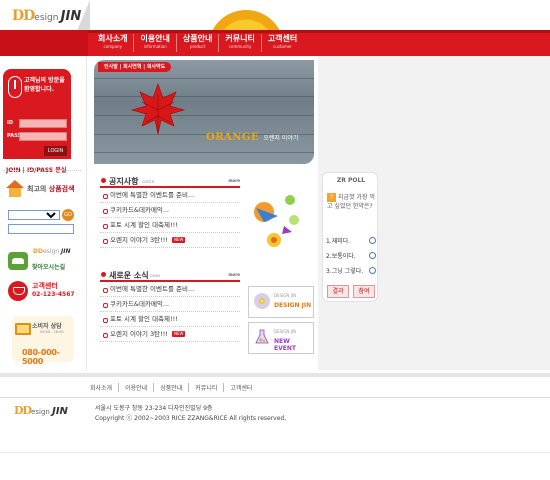 The width and height of the screenshot is (550, 480). I want to click on poll-option-1: 1.재미다., so click(351, 241).